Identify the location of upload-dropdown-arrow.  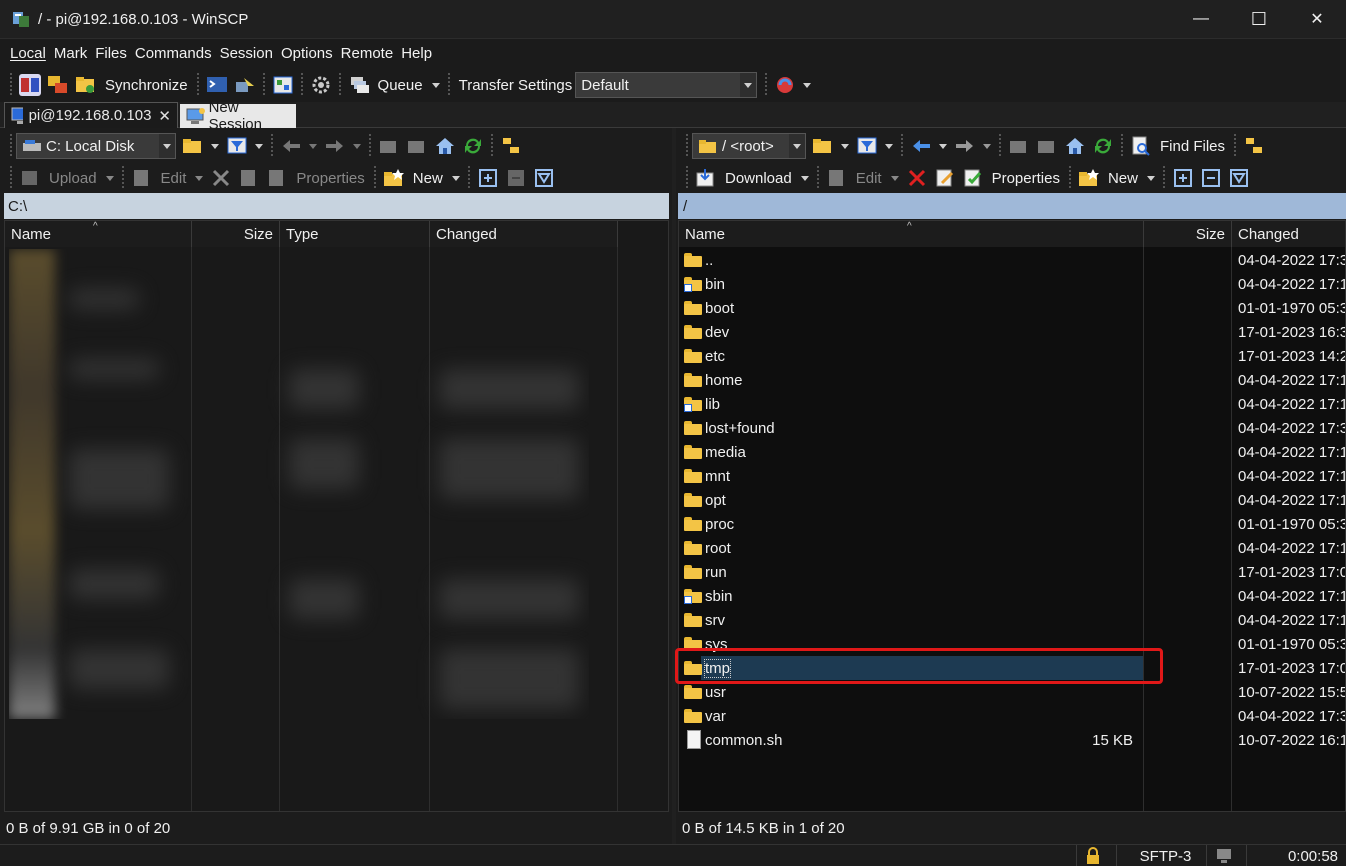
(109, 178).